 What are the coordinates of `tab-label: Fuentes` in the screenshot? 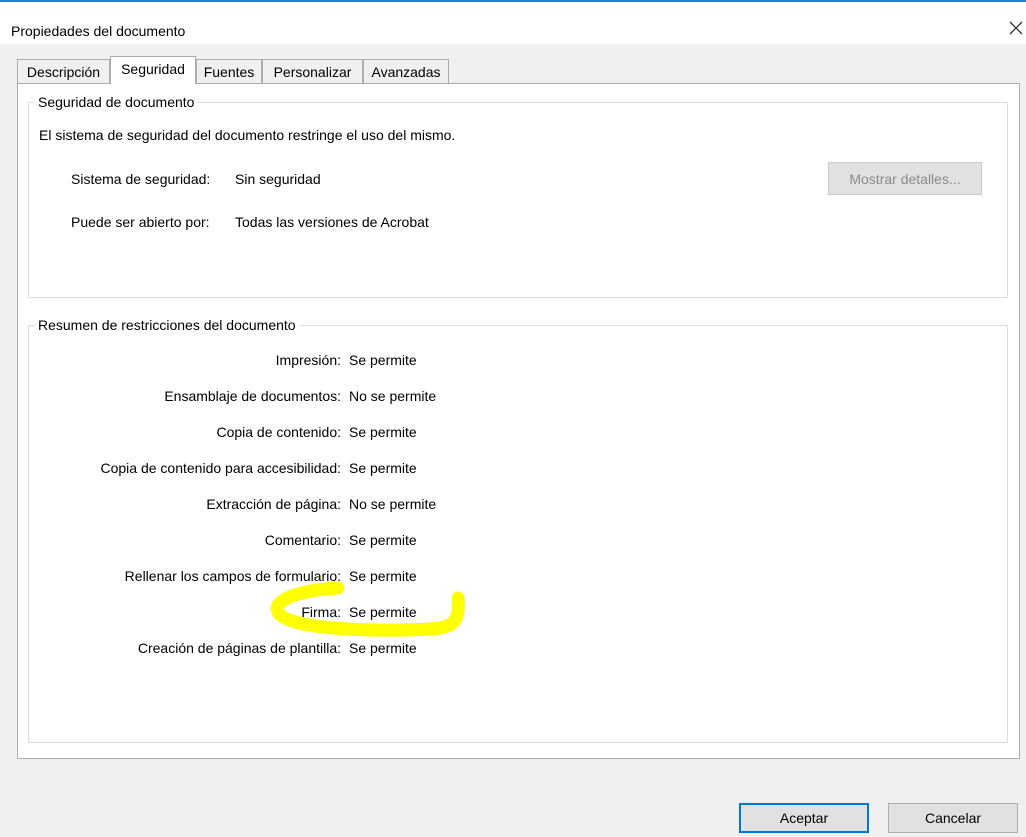 It's located at (229, 72).